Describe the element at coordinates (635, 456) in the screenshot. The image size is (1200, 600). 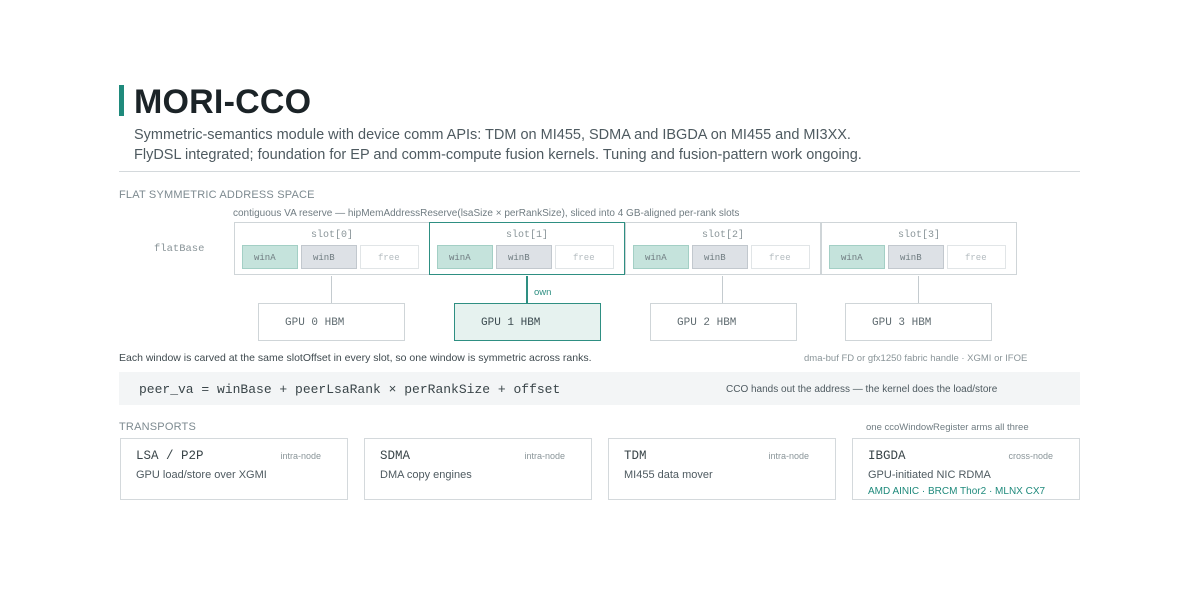
I see `transport-title: TDM` at that location.